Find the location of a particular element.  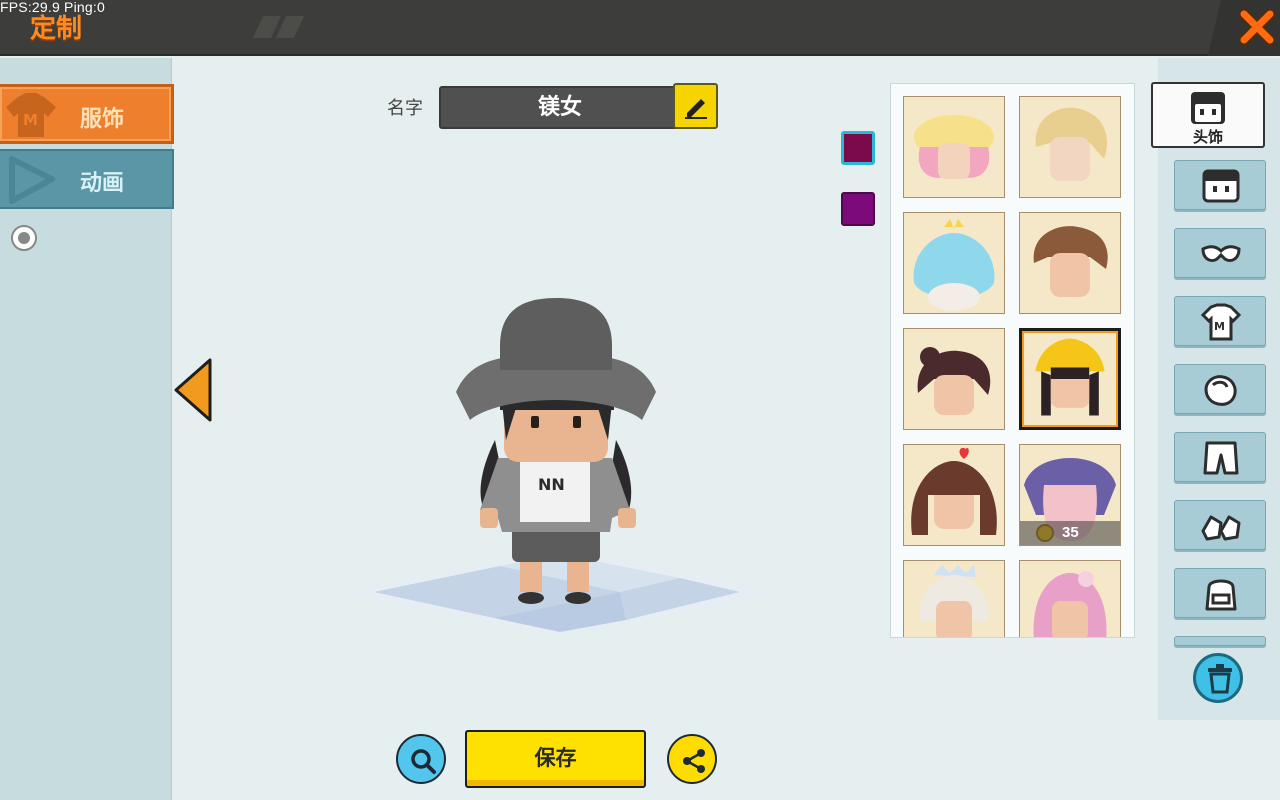

trash-icon is located at coordinates (1220, 679).